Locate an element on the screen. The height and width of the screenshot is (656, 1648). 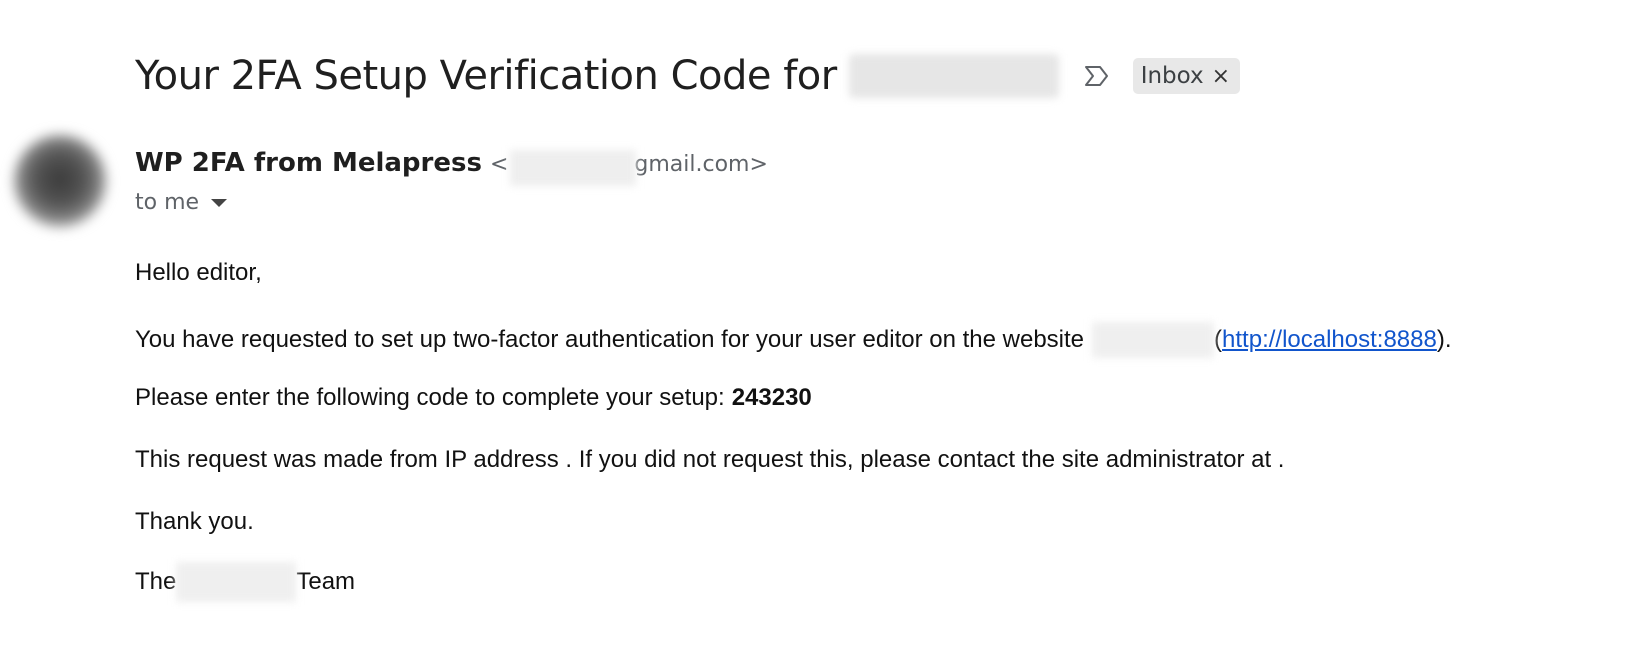
inbox-label-chip: Inbox × is located at coordinates (1186, 76).